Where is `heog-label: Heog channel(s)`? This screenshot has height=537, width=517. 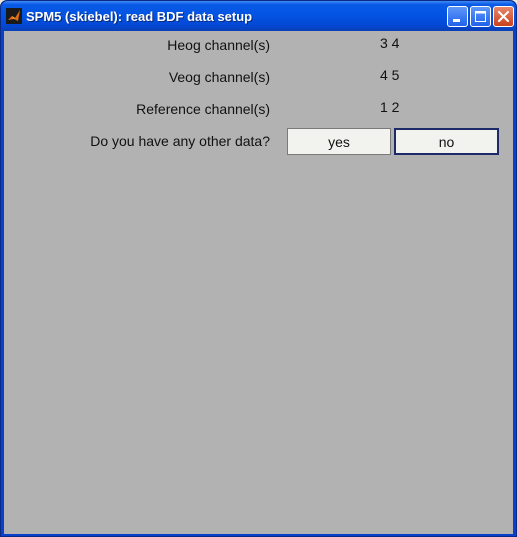 heog-label: Heog channel(s) is located at coordinates (218, 45).